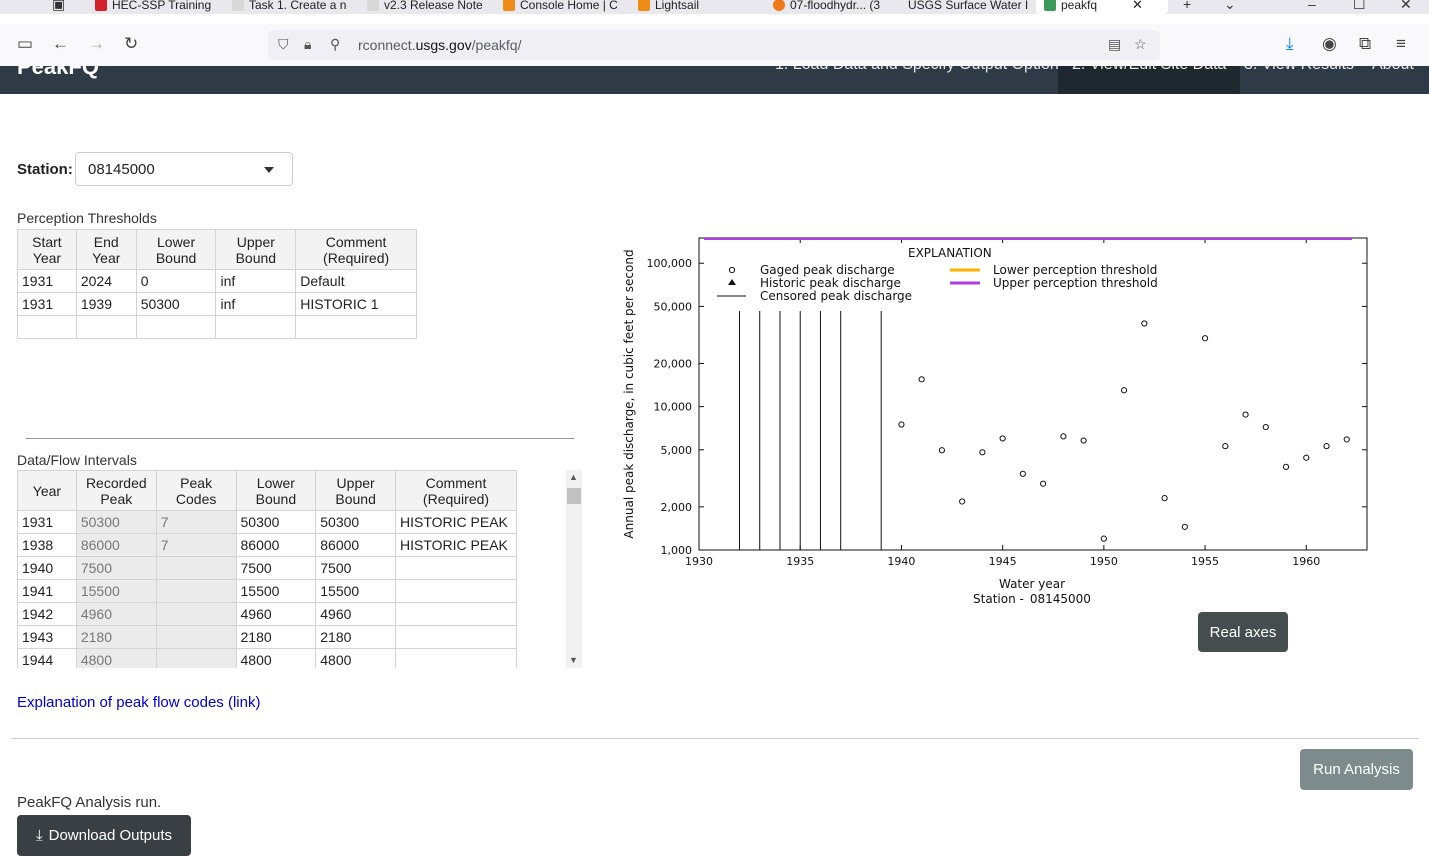 Image resolution: width=1429 pixels, height=867 pixels. I want to click on extensions-icon: ⧉, so click(1365, 44).